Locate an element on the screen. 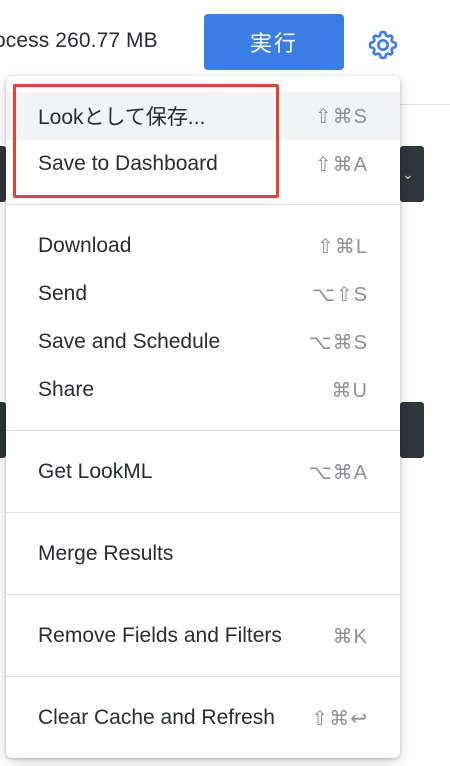 The width and height of the screenshot is (450, 766). menu-item-send: Send ⌥⇧S is located at coordinates (203, 294).